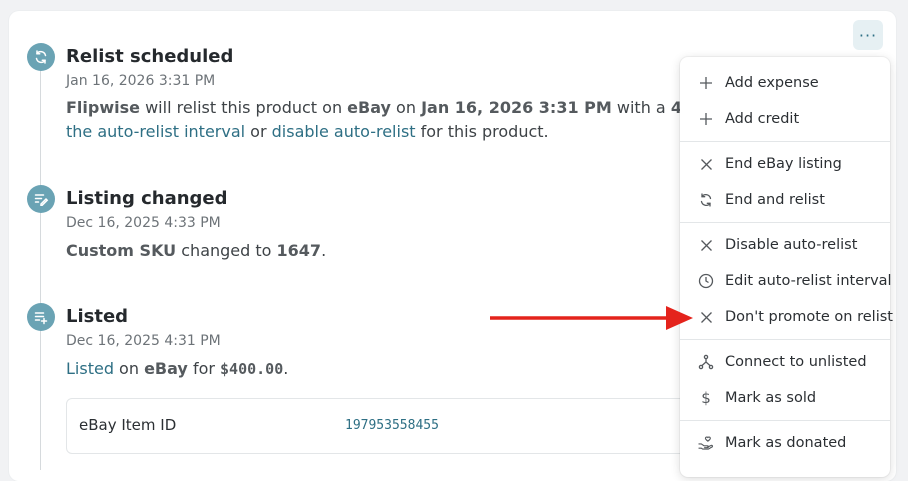 The height and width of the screenshot is (481, 908). I want to click on menu-item-connect-to-unlisted: Connect to unlisted, so click(785, 362).